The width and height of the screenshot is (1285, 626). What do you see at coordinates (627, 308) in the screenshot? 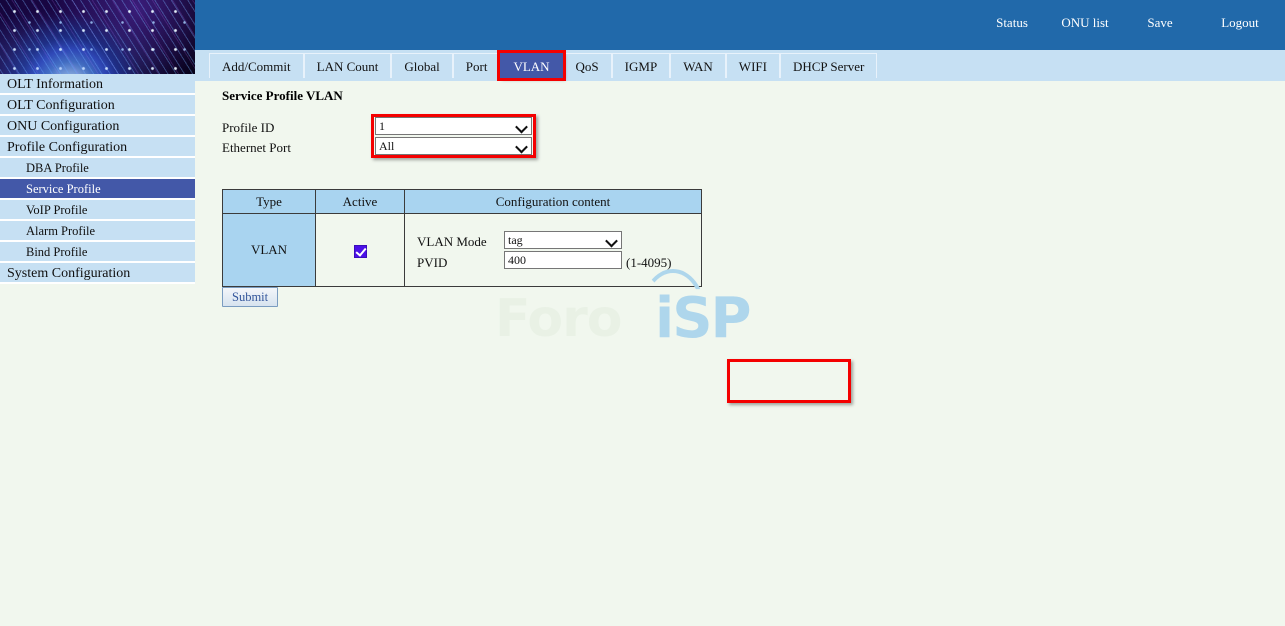
I see `cell-configuration-content: VLAN Mode tag PVID 400 (1-4095)` at bounding box center [627, 308].